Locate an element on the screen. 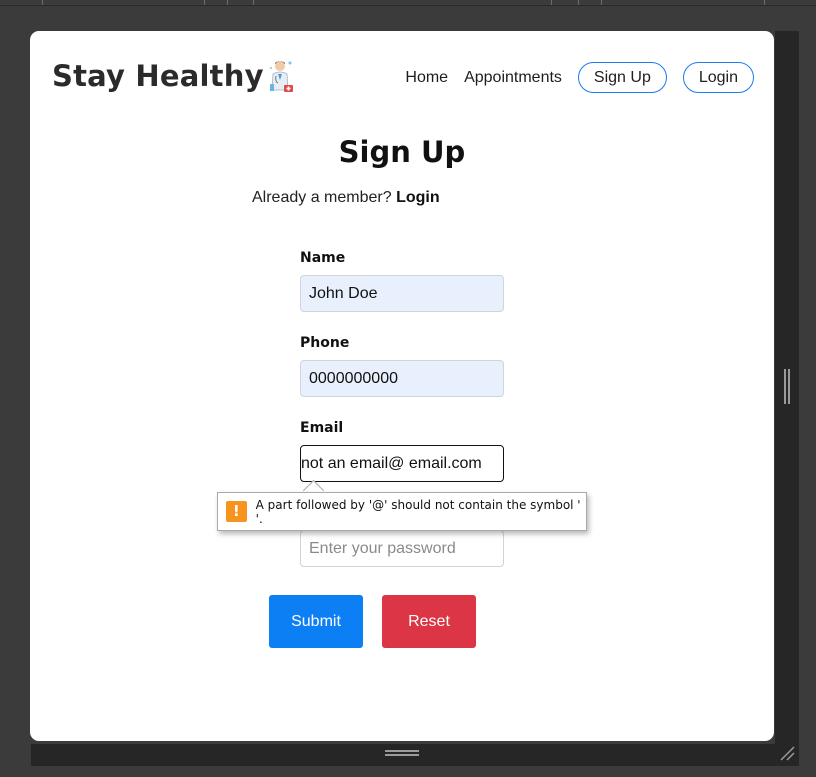 This screenshot has height=777, width=816. reset-button: Reset is located at coordinates (429, 621).